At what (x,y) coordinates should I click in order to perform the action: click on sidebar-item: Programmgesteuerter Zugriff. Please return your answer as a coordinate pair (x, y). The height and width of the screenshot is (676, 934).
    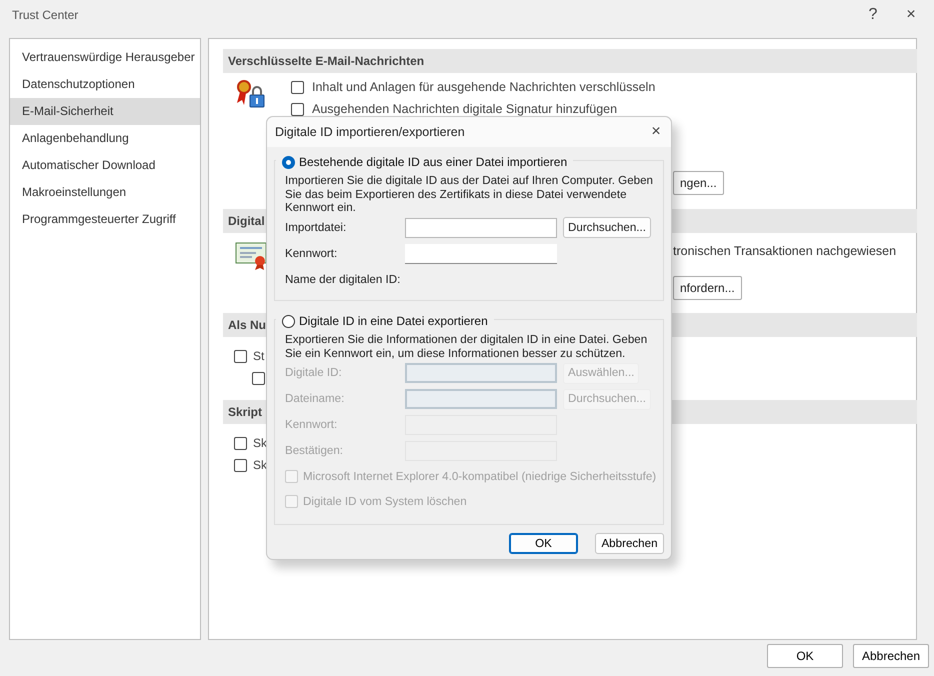
    Looking at the image, I should click on (105, 219).